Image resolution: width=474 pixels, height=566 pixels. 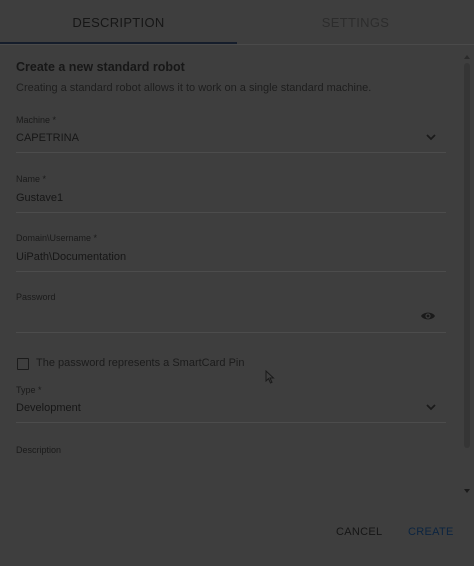 What do you see at coordinates (100, 67) in the screenshot?
I see `form-heading: Create a new standard robot` at bounding box center [100, 67].